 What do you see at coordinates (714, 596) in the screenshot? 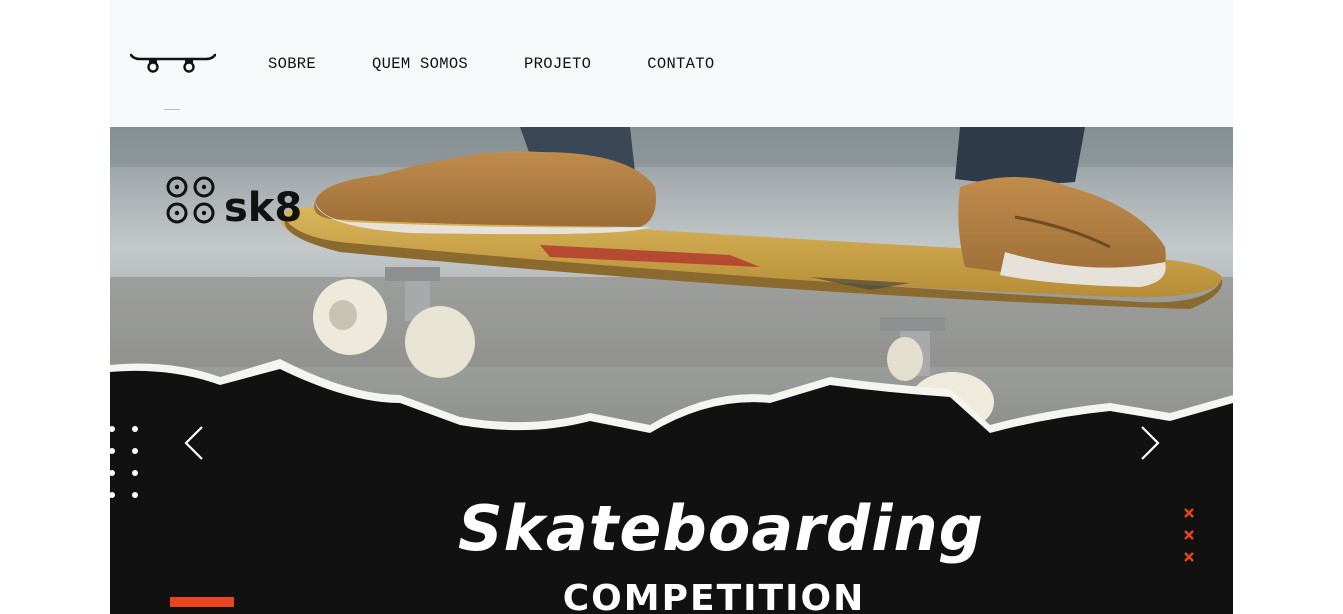
I see `subheadline-text: COMPETITION` at bounding box center [714, 596].